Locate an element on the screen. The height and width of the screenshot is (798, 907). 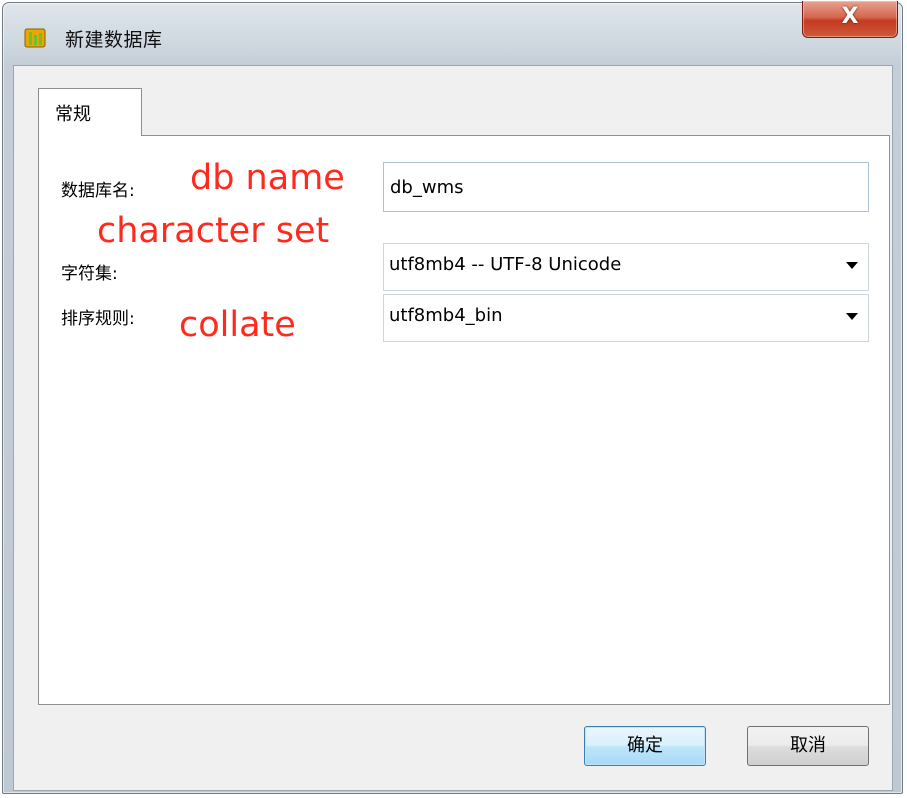
db-name-input is located at coordinates (626, 187).